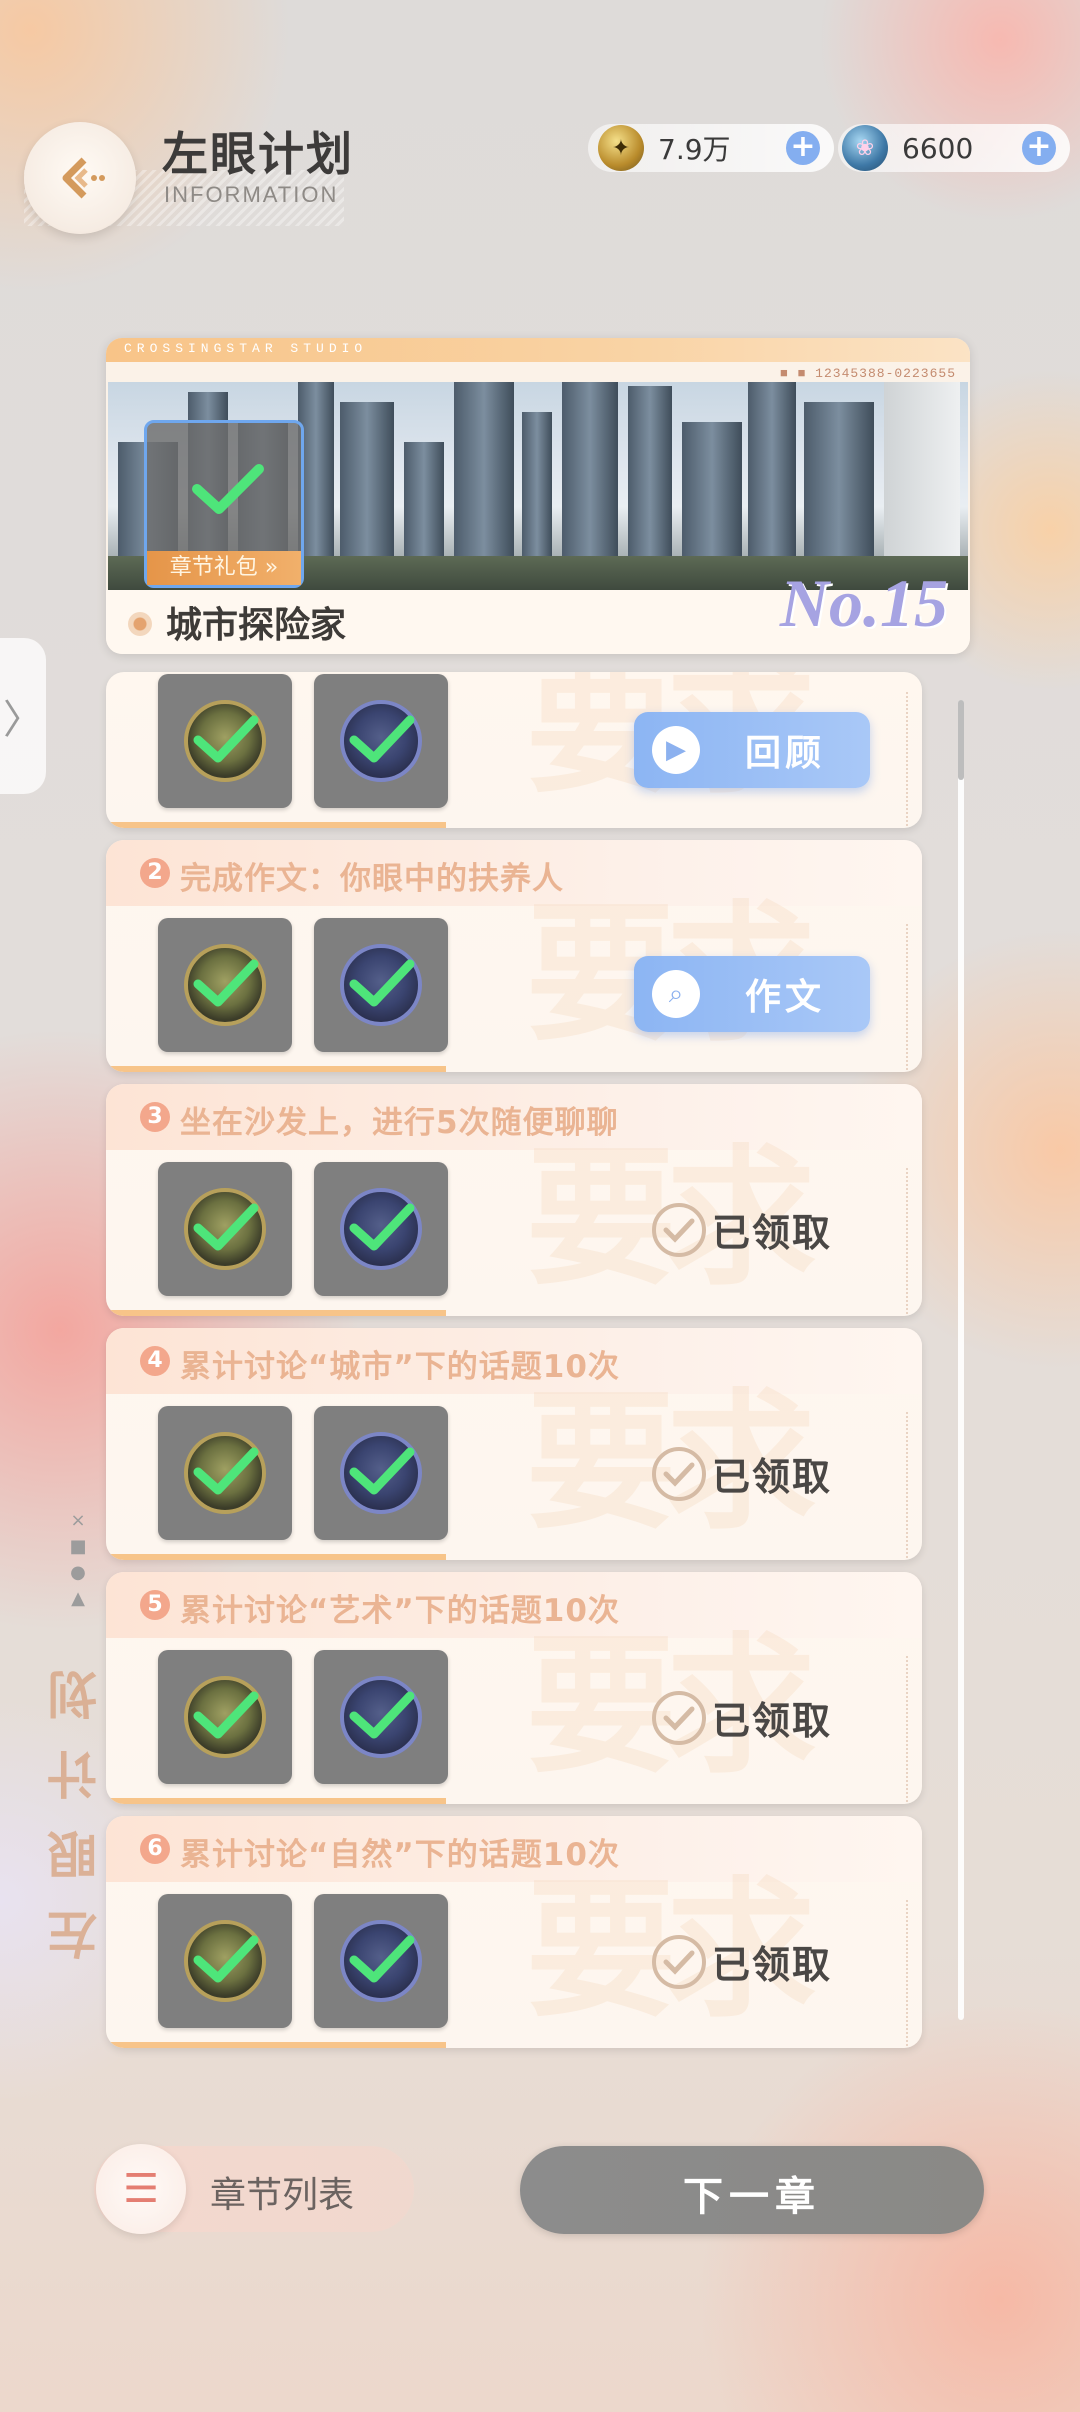  Describe the element at coordinates (938, 148) in the screenshot. I see `gem-amount: 6600` at that location.